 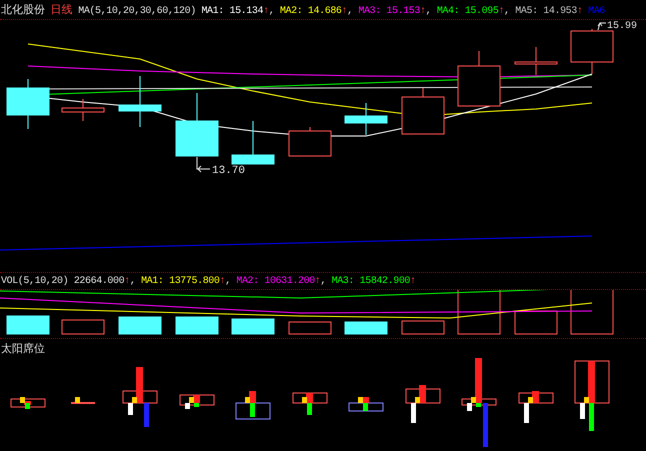 What do you see at coordinates (481, 11) in the screenshot?
I see `indicator-value: 15.095` at bounding box center [481, 11].